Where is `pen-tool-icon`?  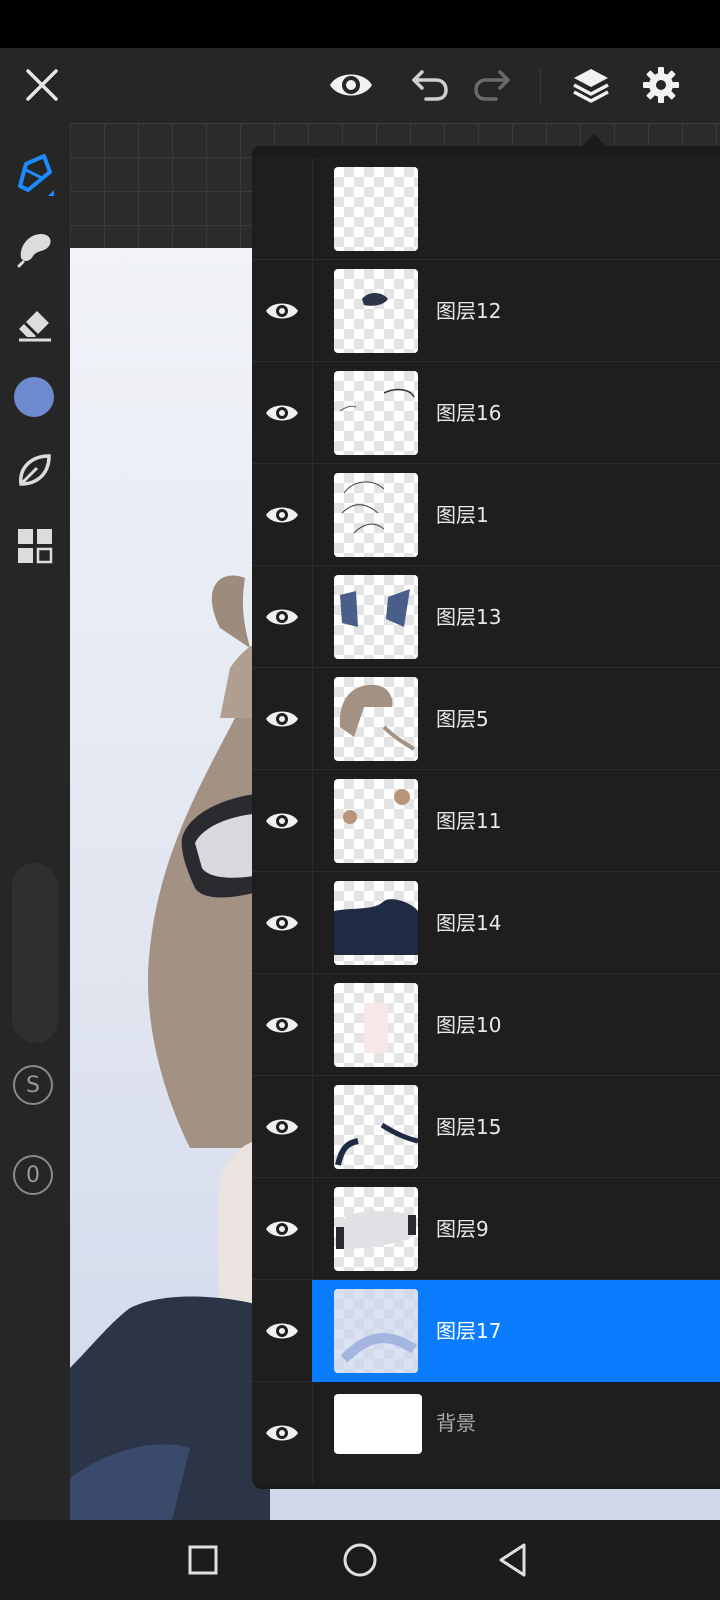 pen-tool-icon is located at coordinates (35, 173).